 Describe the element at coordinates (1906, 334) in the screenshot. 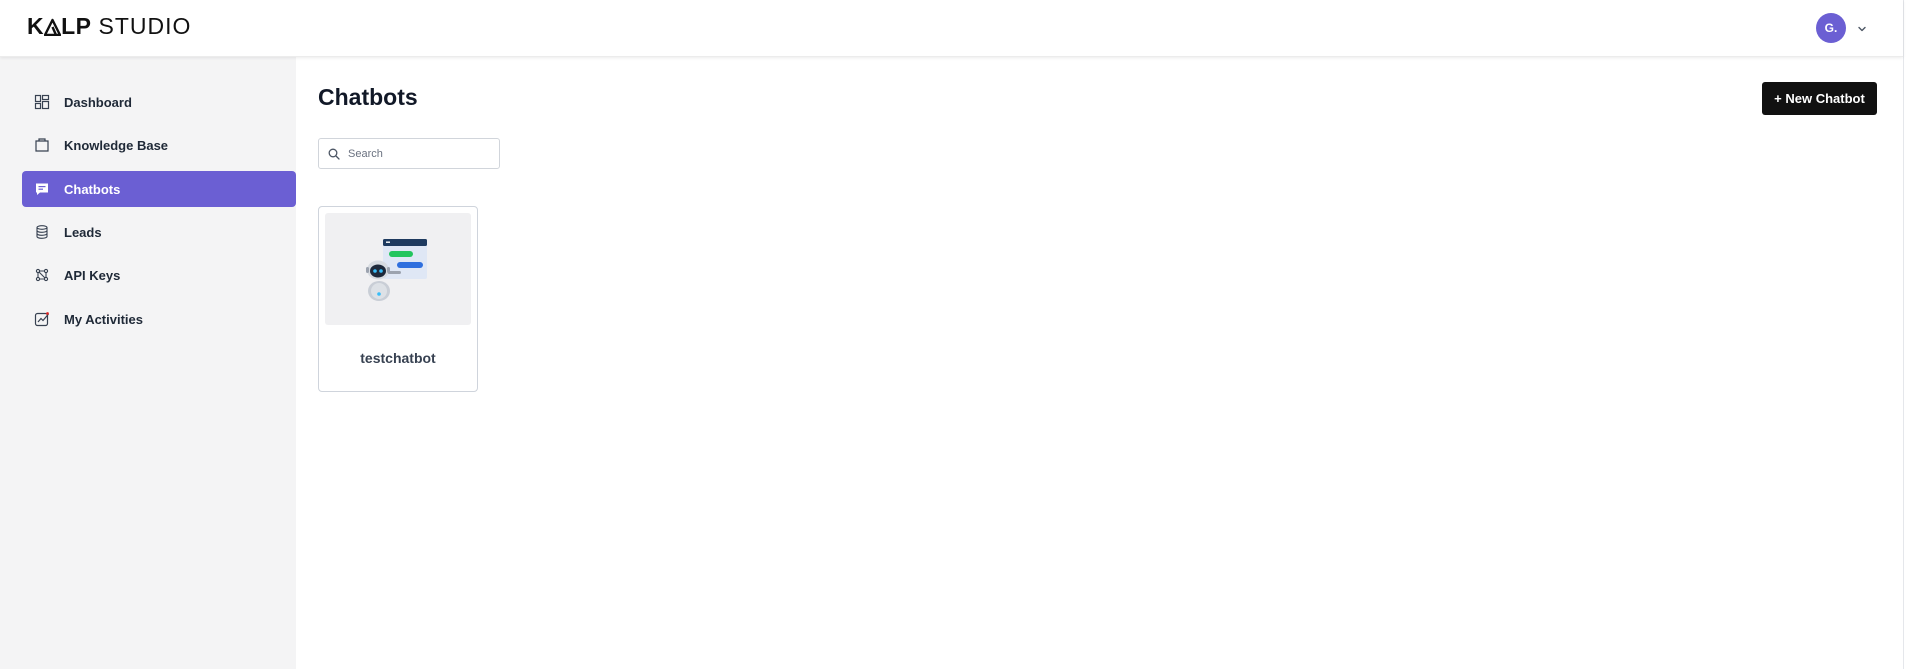

I see `window-scrollbar` at that location.